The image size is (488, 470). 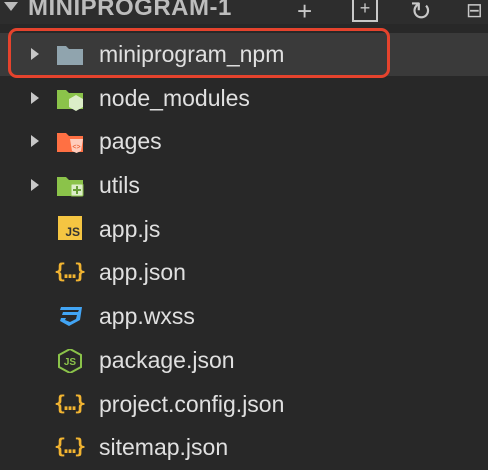 I want to click on folder-node-icon, so click(x=70, y=100).